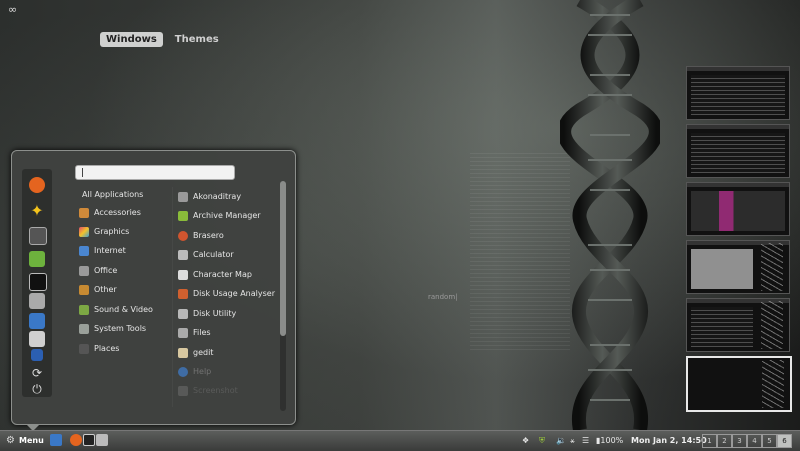 Image resolution: width=800 pixels, height=451 pixels. What do you see at coordinates (724, 441) in the screenshot?
I see `workspace-2: 2` at bounding box center [724, 441].